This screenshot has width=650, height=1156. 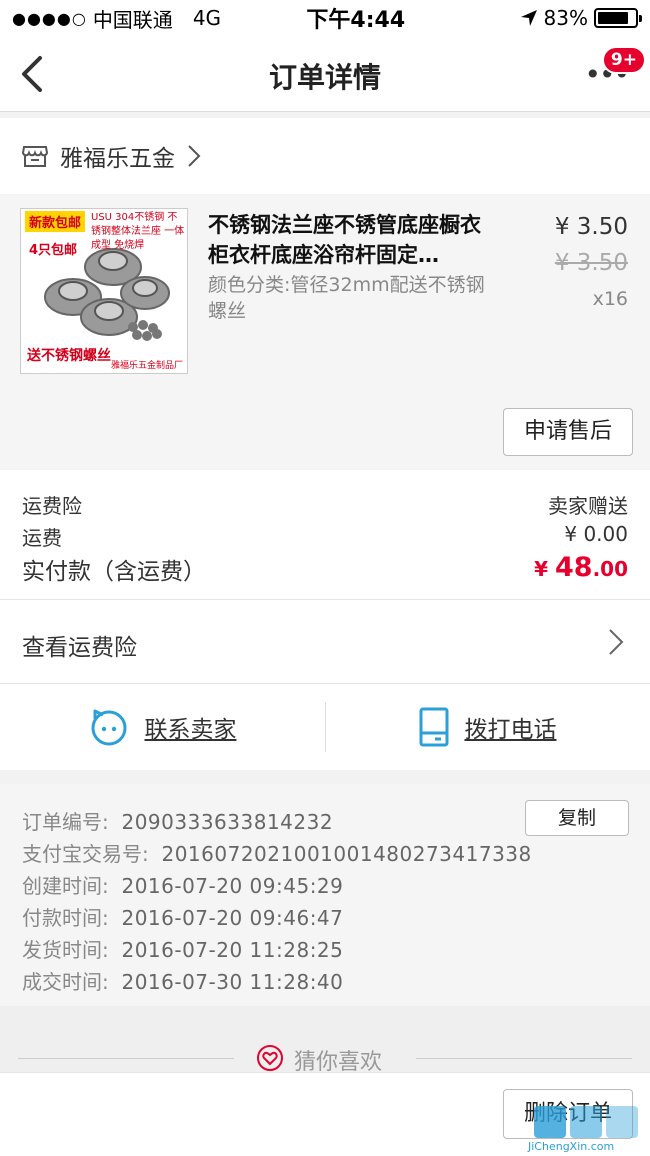 What do you see at coordinates (325, 156) in the screenshot?
I see `shop-row: 雅福乐五金` at bounding box center [325, 156].